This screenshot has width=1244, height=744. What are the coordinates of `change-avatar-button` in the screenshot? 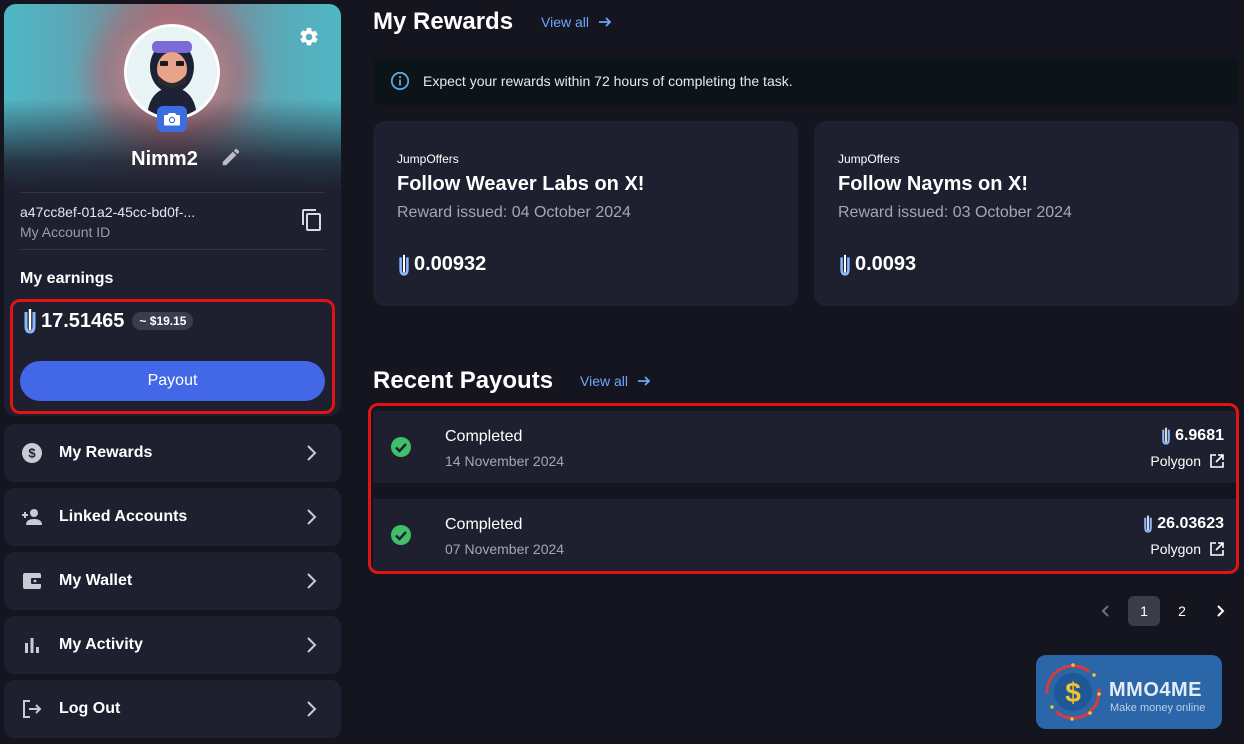 It's located at (172, 119).